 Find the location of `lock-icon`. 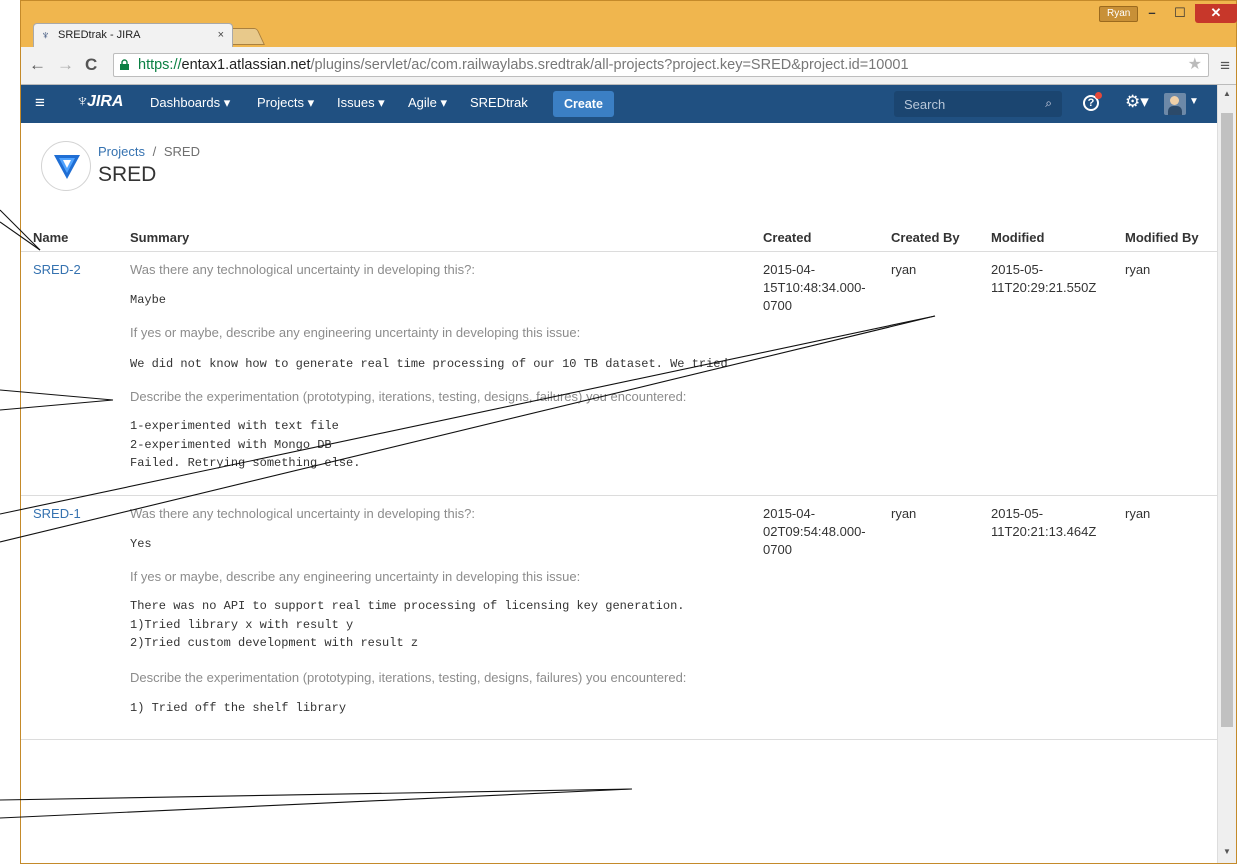

lock-icon is located at coordinates (124, 64).